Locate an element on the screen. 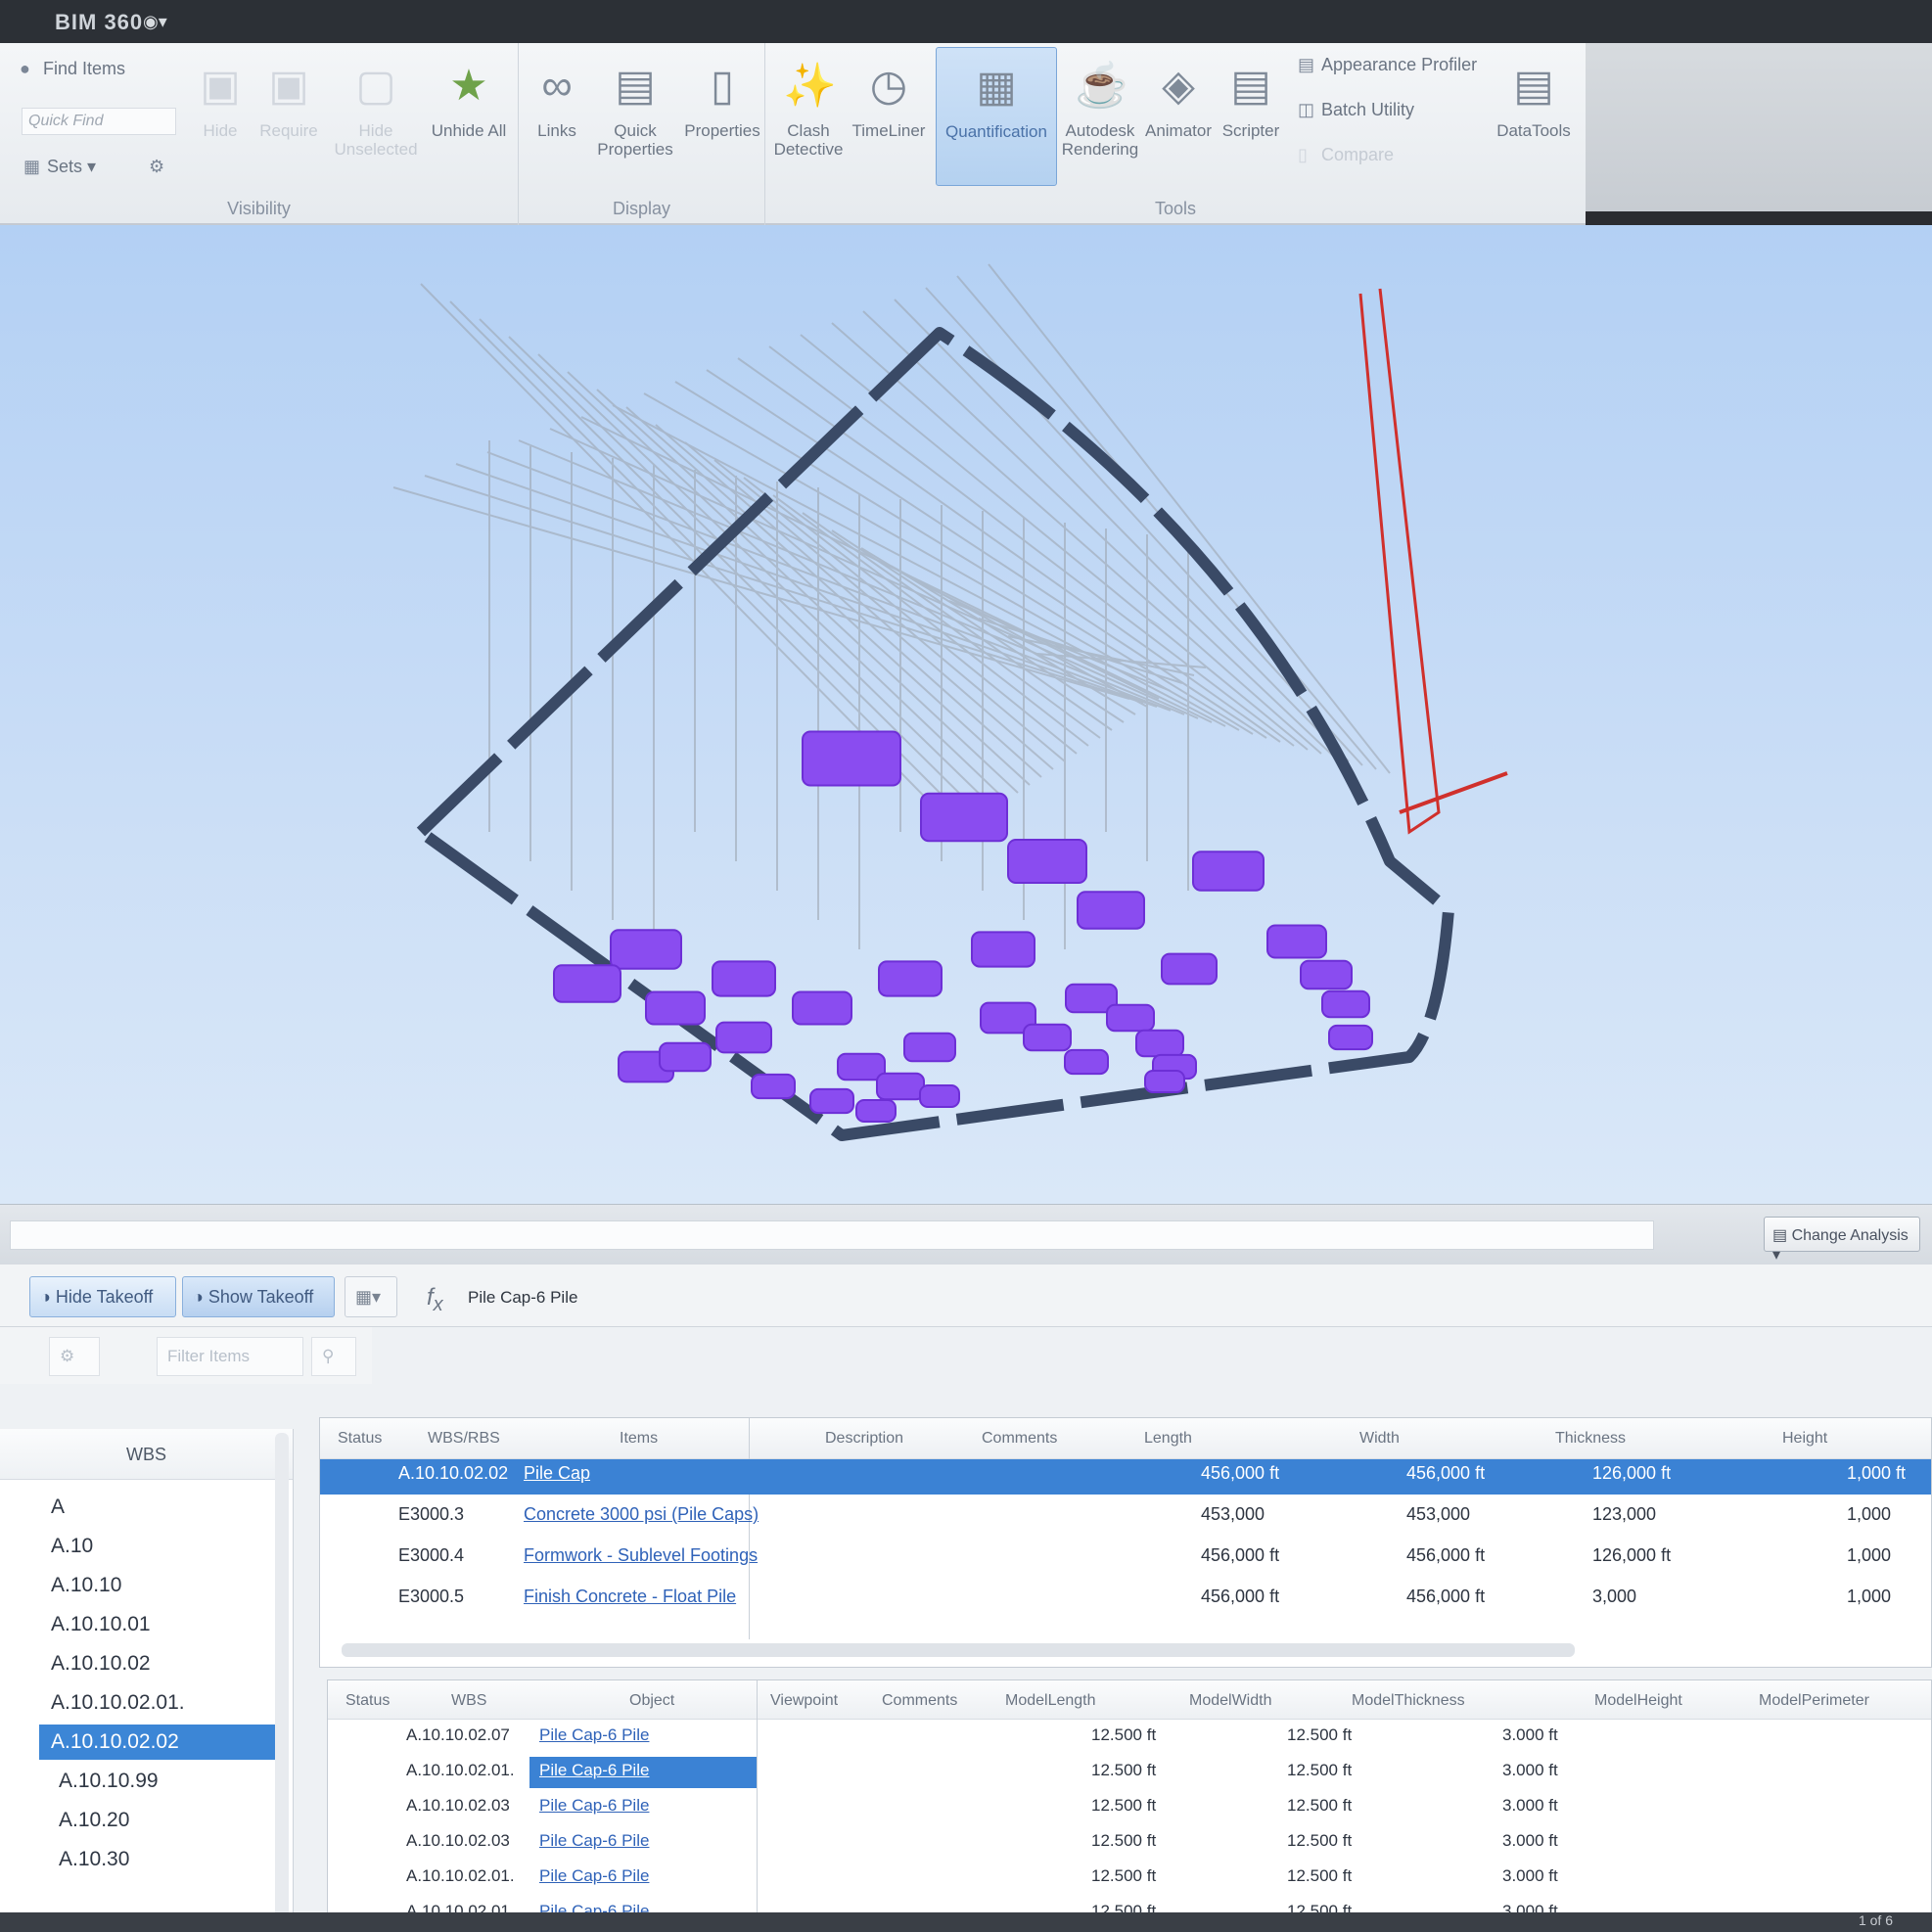  objects-column-header: ModelPerimeter is located at coordinates (1814, 1701).